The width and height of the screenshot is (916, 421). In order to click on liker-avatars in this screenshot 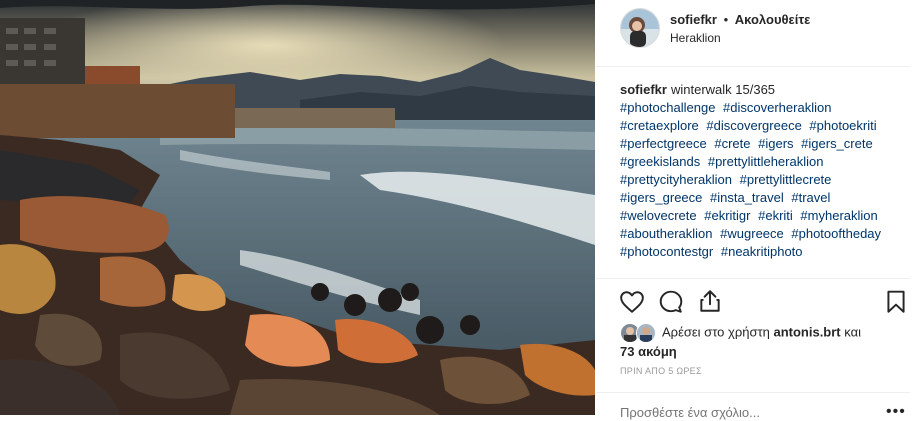, I will do `click(638, 333)`.